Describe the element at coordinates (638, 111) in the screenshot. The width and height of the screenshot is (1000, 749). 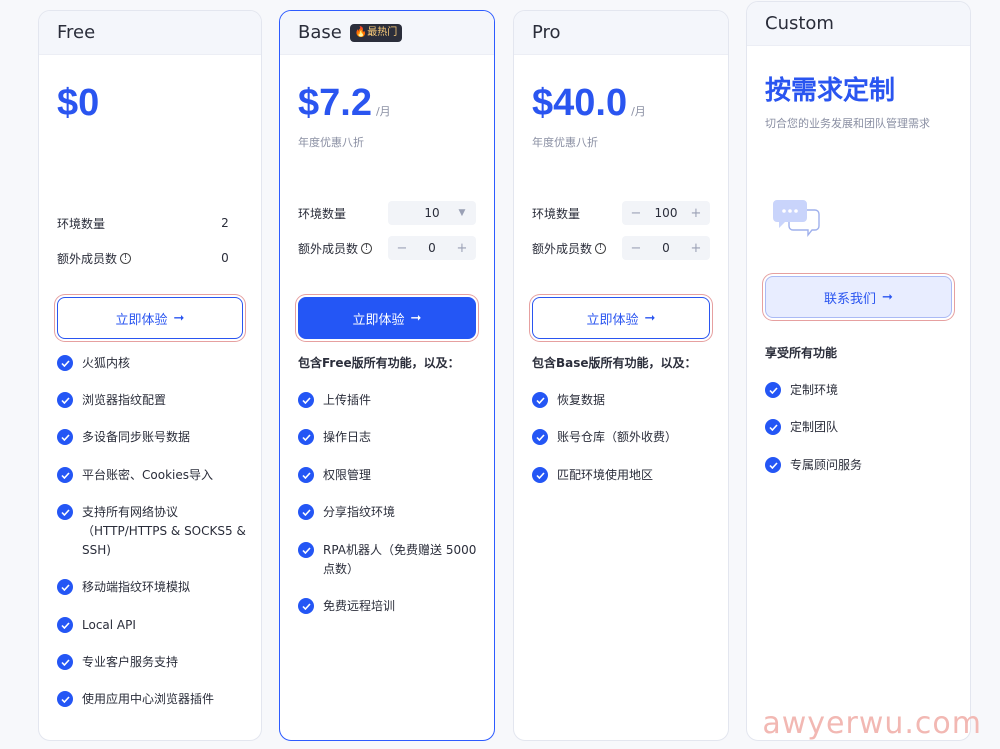
I see `price-period: /月` at that location.